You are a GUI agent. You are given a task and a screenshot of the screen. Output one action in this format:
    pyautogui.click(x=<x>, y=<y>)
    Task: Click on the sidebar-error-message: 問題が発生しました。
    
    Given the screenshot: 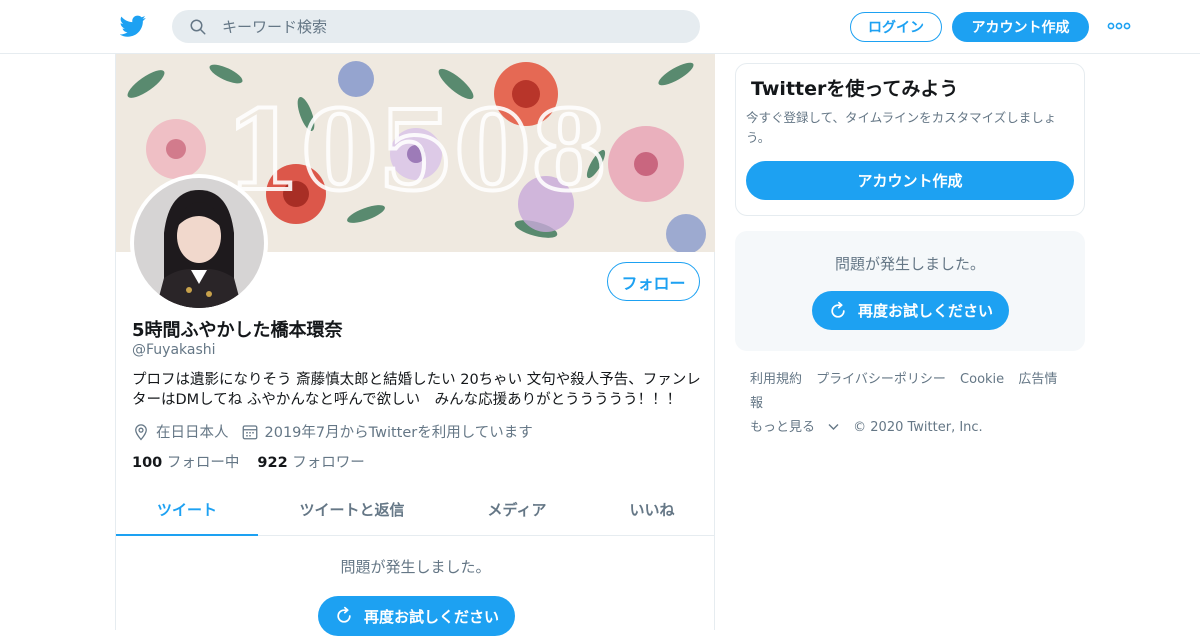 What is the action you would take?
    pyautogui.click(x=909, y=264)
    